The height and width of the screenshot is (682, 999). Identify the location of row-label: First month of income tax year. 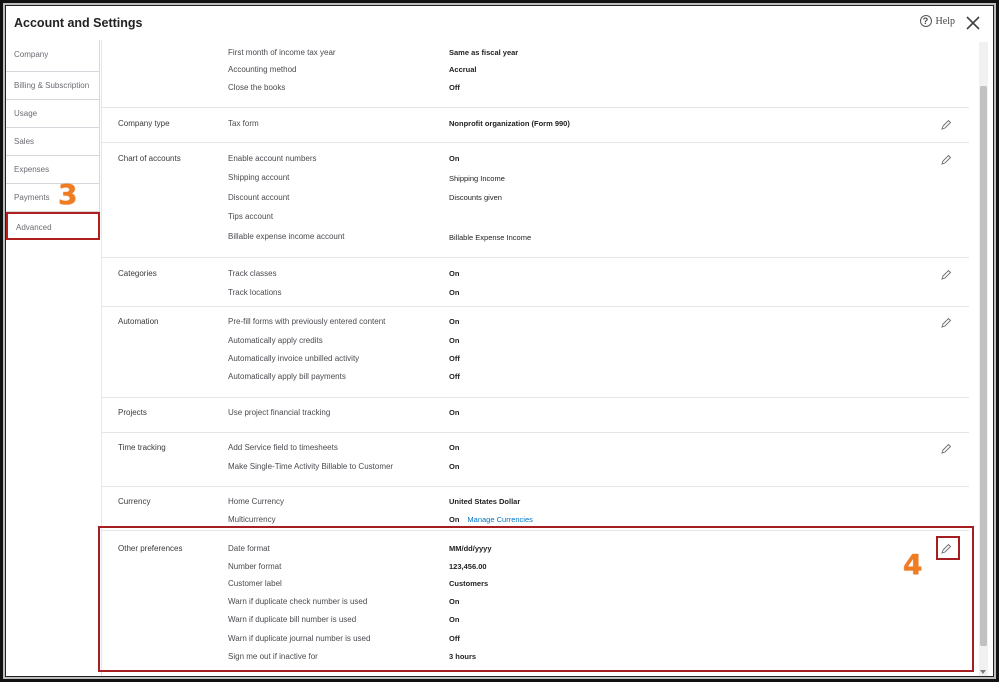
(282, 52).